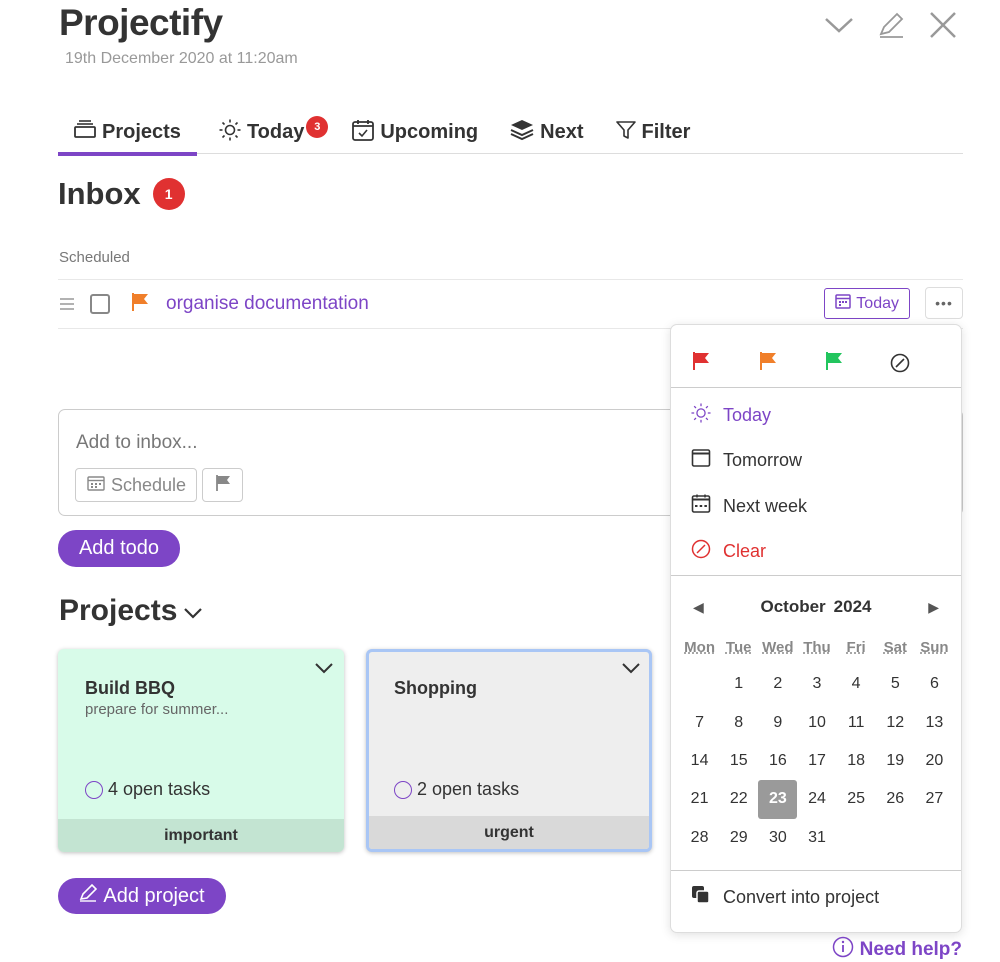 This screenshot has height=962, width=1000. What do you see at coordinates (856, 684) in the screenshot?
I see `calendar-day: 4` at bounding box center [856, 684].